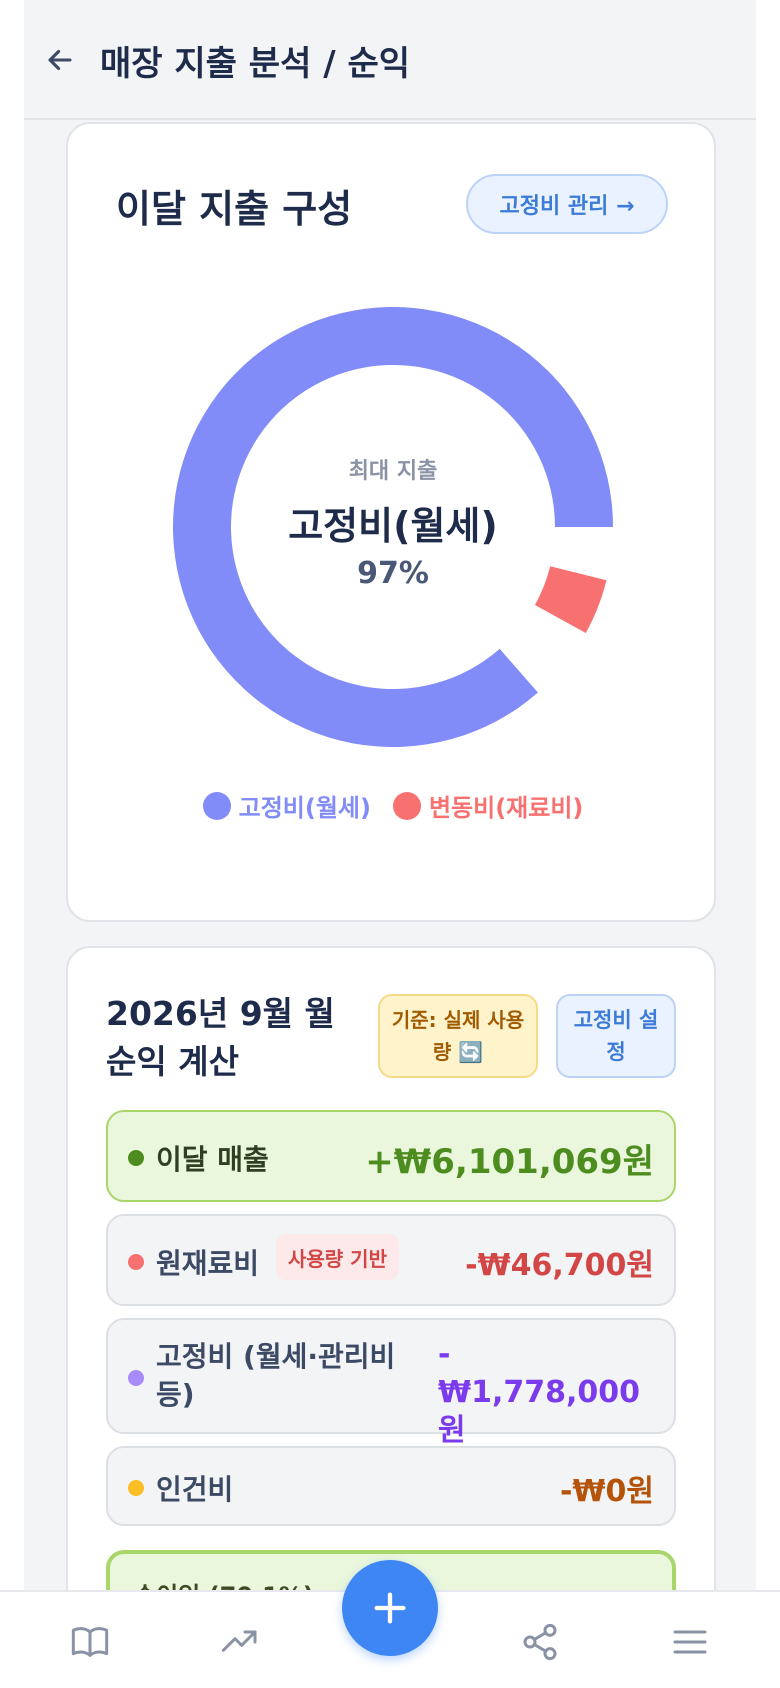  What do you see at coordinates (195, 1489) in the screenshot?
I see `labor-label: 인건비` at bounding box center [195, 1489].